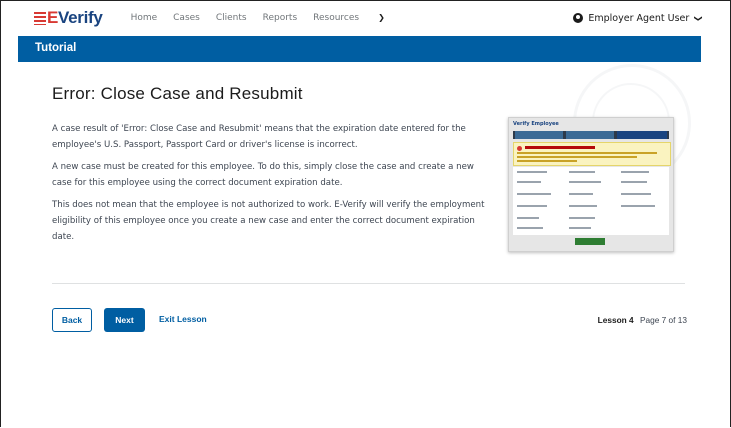 The image size is (731, 428). I want to click on page-indicator: Page 7 of 13, so click(663, 320).